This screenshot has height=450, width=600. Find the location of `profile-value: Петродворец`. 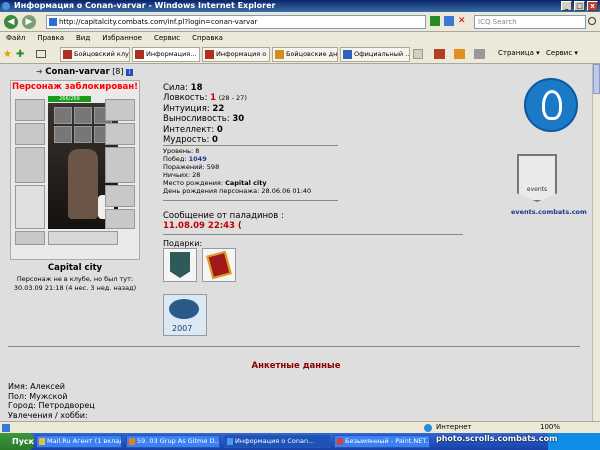

profile-value: Петродворец is located at coordinates (66, 405).